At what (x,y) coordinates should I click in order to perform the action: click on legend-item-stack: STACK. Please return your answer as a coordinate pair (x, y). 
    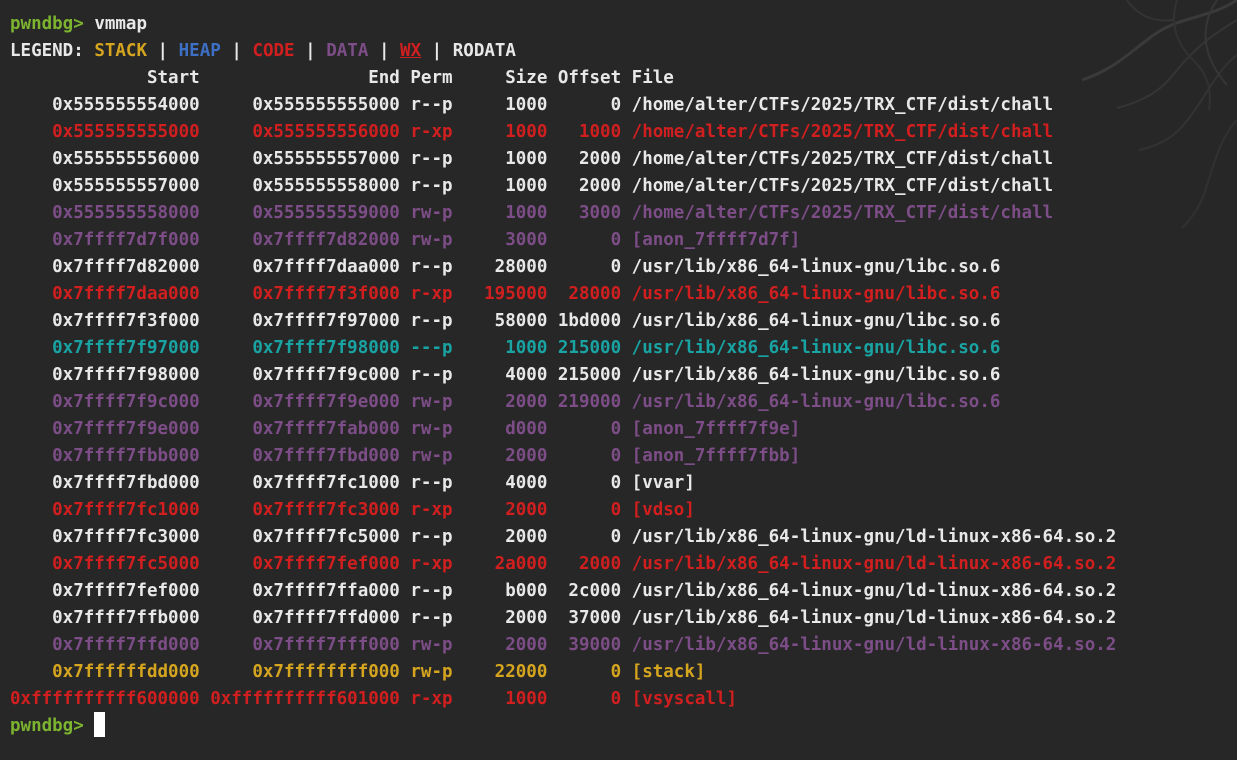
    Looking at the image, I should click on (120, 51).